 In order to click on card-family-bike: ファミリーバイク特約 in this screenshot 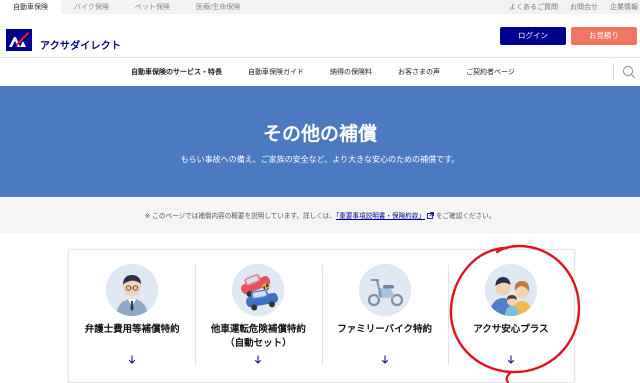, I will do `click(384, 316)`.